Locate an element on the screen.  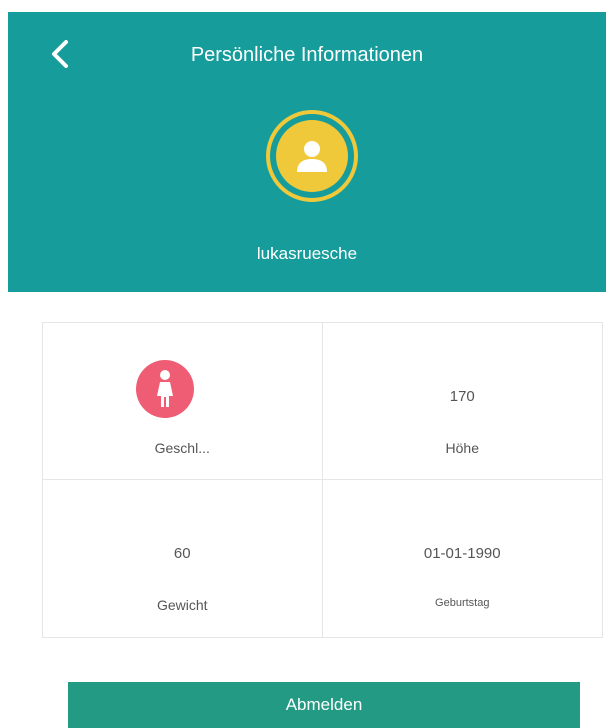
weight-cell: 60 Gewicht is located at coordinates (183, 558).